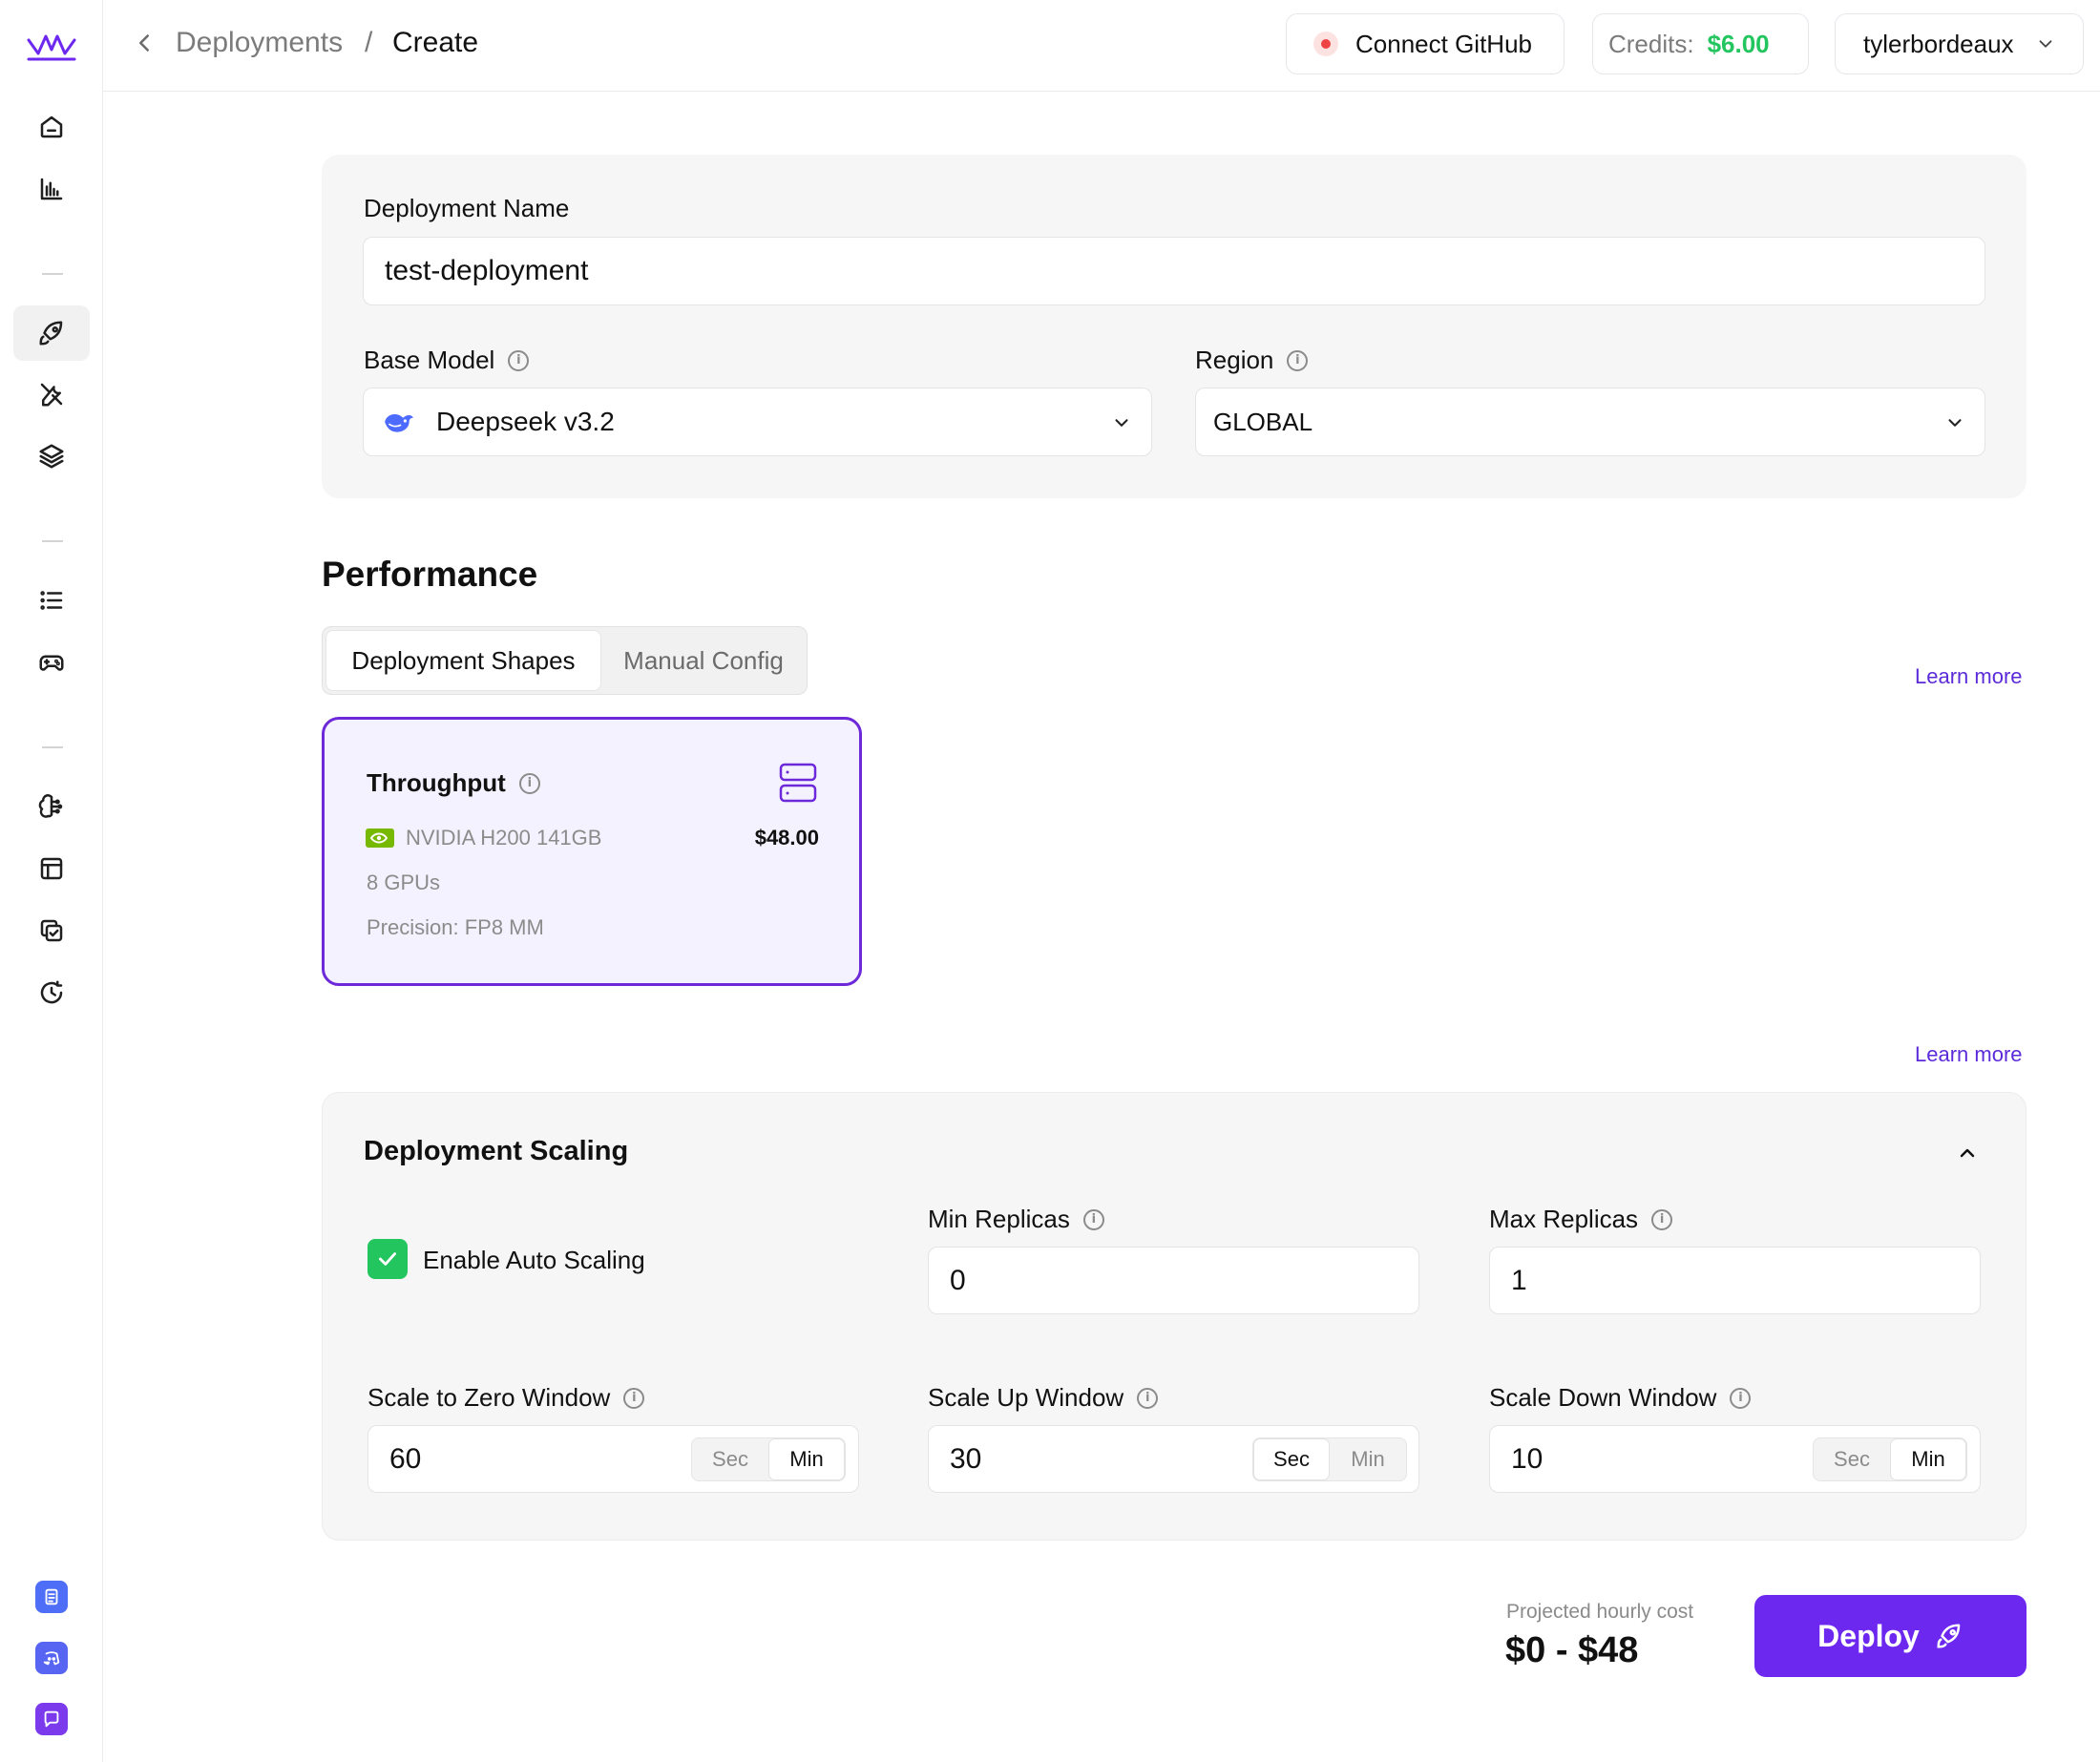 The image size is (2100, 1762). I want to click on sidebar-item-history, so click(52, 992).